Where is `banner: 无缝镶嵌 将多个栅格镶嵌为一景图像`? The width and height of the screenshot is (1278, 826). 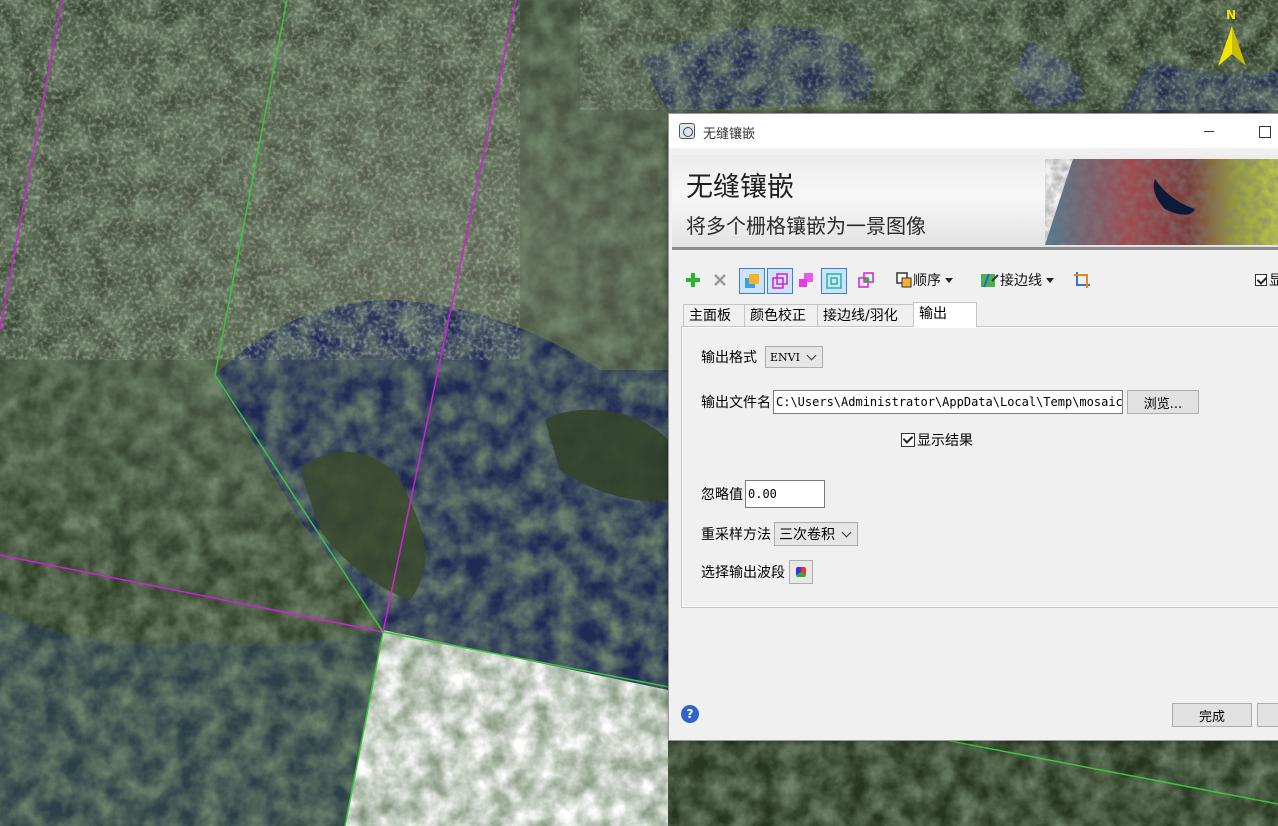 banner: 无缝镶嵌 将多个栅格镶嵌为一景图像 is located at coordinates (975, 202).